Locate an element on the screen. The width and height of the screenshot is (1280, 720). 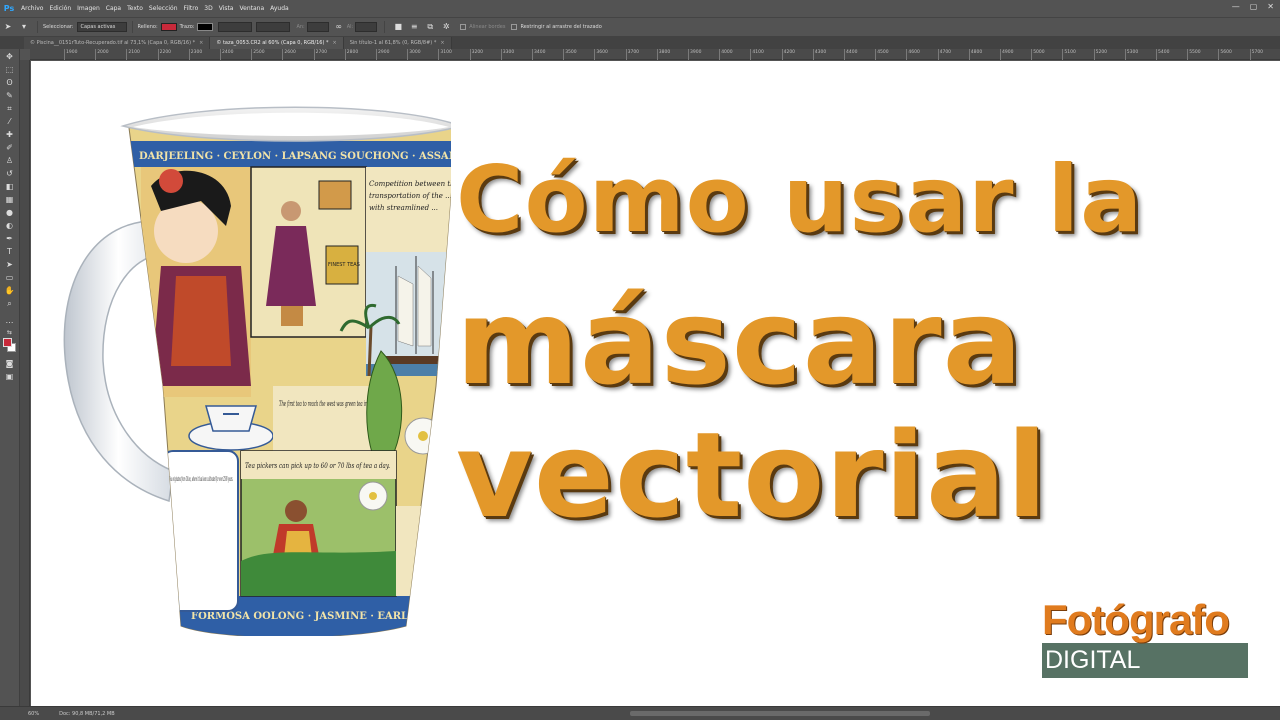
ruler-tick: 4100 is located at coordinates (757, 54).